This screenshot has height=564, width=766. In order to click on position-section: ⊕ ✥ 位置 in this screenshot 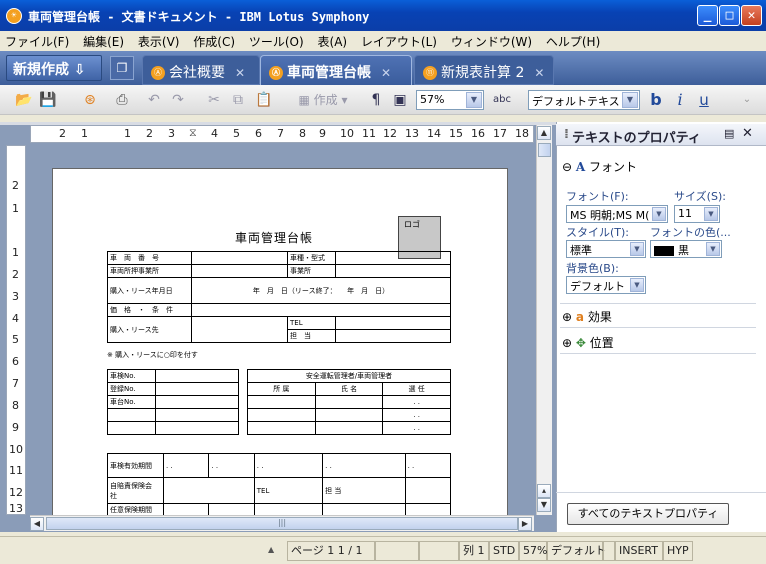, I will do `click(658, 342)`.